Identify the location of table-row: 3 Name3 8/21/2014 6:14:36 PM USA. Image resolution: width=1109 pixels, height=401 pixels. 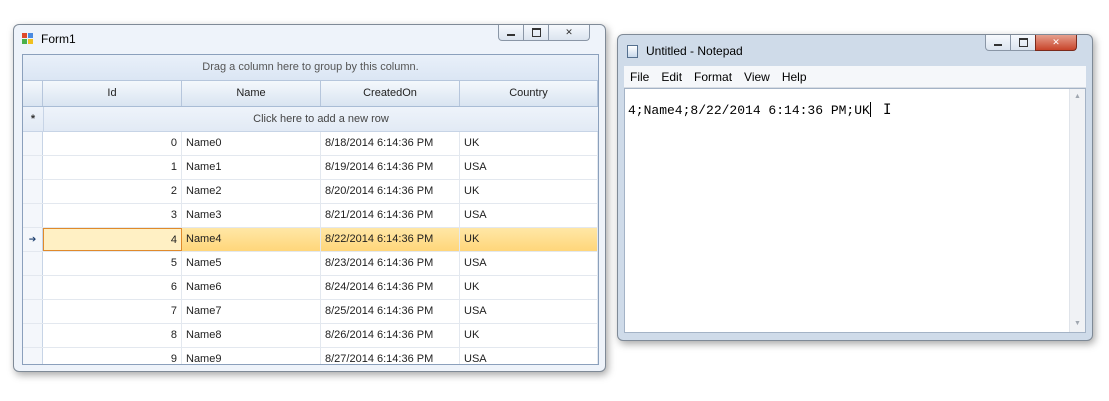
(310, 216).